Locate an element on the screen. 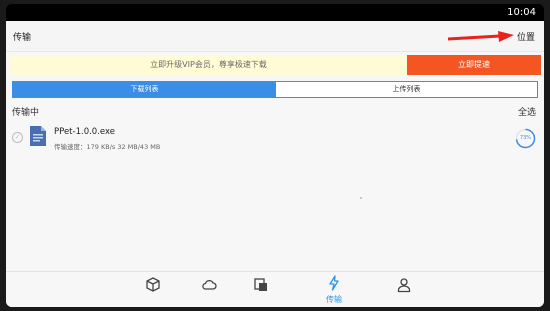  person-icon is located at coordinates (404, 285).